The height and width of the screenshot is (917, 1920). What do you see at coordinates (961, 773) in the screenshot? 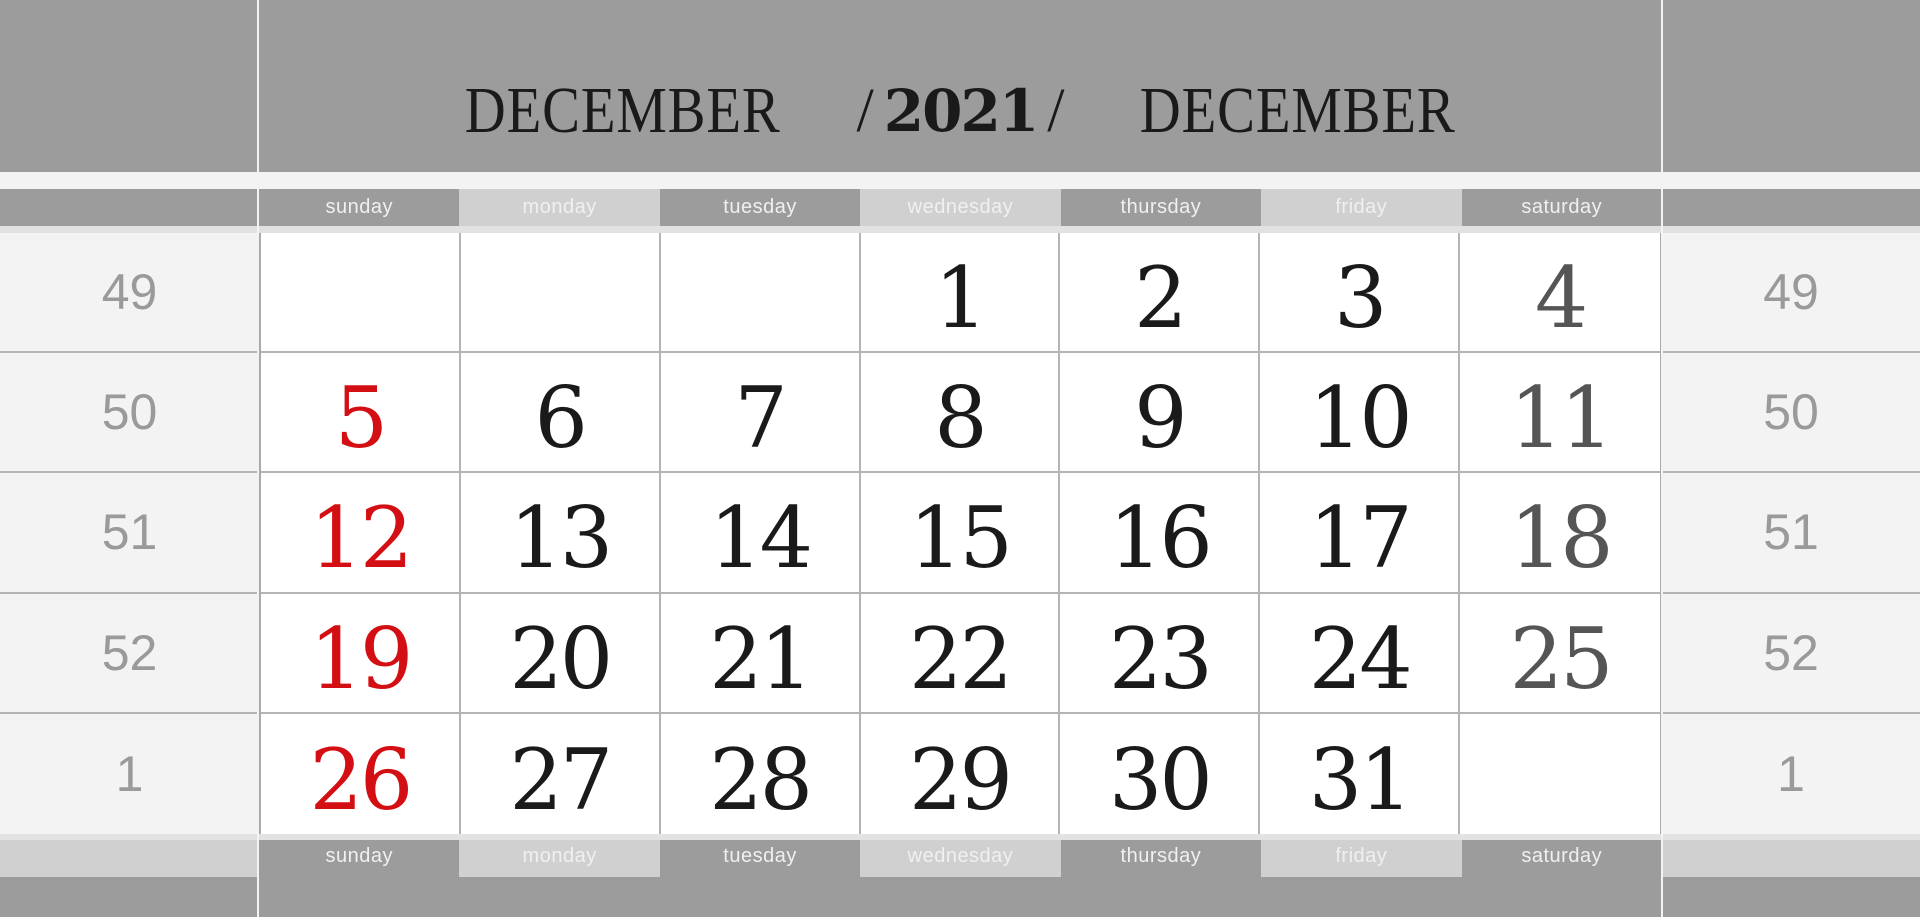
I see `date-cell: 29` at bounding box center [961, 773].